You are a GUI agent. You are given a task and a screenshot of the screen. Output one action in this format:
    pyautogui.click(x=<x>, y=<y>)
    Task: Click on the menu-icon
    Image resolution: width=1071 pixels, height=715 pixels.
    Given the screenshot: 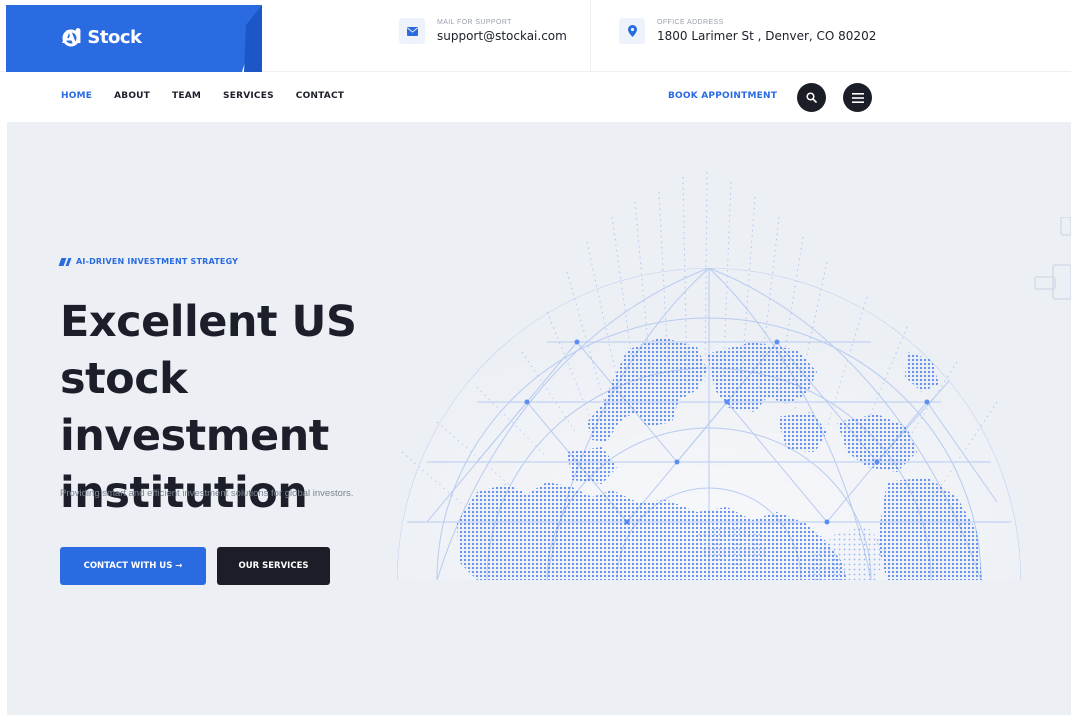 What is the action you would take?
    pyautogui.click(x=857, y=97)
    